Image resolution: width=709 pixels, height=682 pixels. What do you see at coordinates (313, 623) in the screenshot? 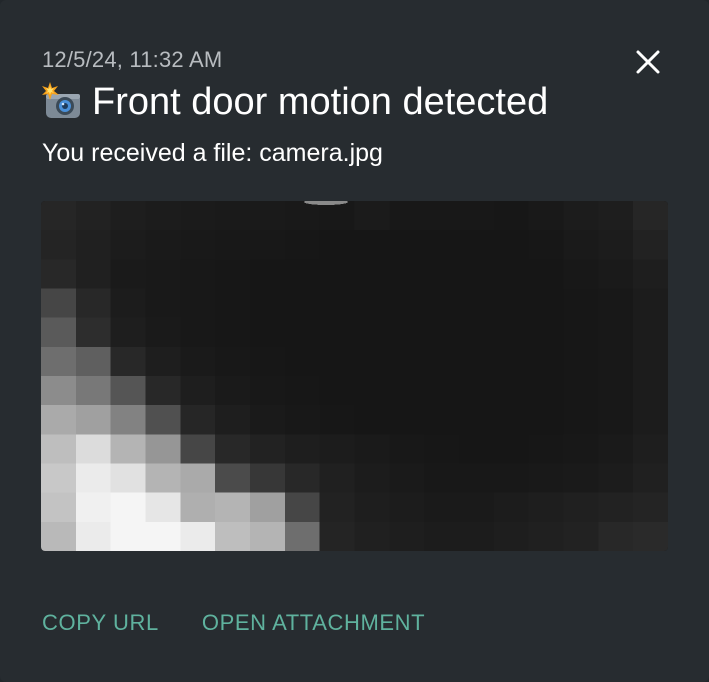
I see `open-attachment-button: OPEN ATTACHMENT` at bounding box center [313, 623].